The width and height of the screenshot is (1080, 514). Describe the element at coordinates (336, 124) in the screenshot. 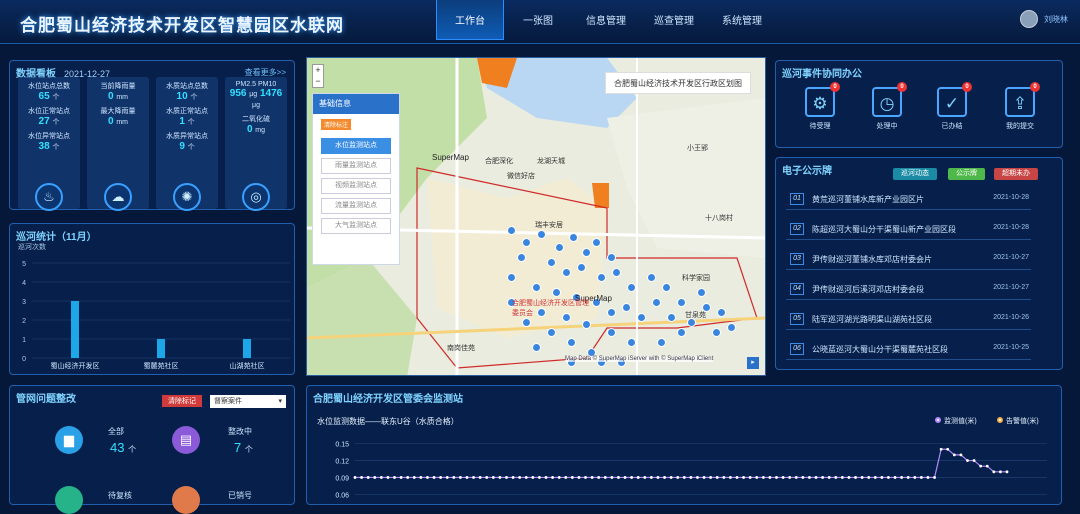

I see `clear-marks-tag: 清除标注` at that location.